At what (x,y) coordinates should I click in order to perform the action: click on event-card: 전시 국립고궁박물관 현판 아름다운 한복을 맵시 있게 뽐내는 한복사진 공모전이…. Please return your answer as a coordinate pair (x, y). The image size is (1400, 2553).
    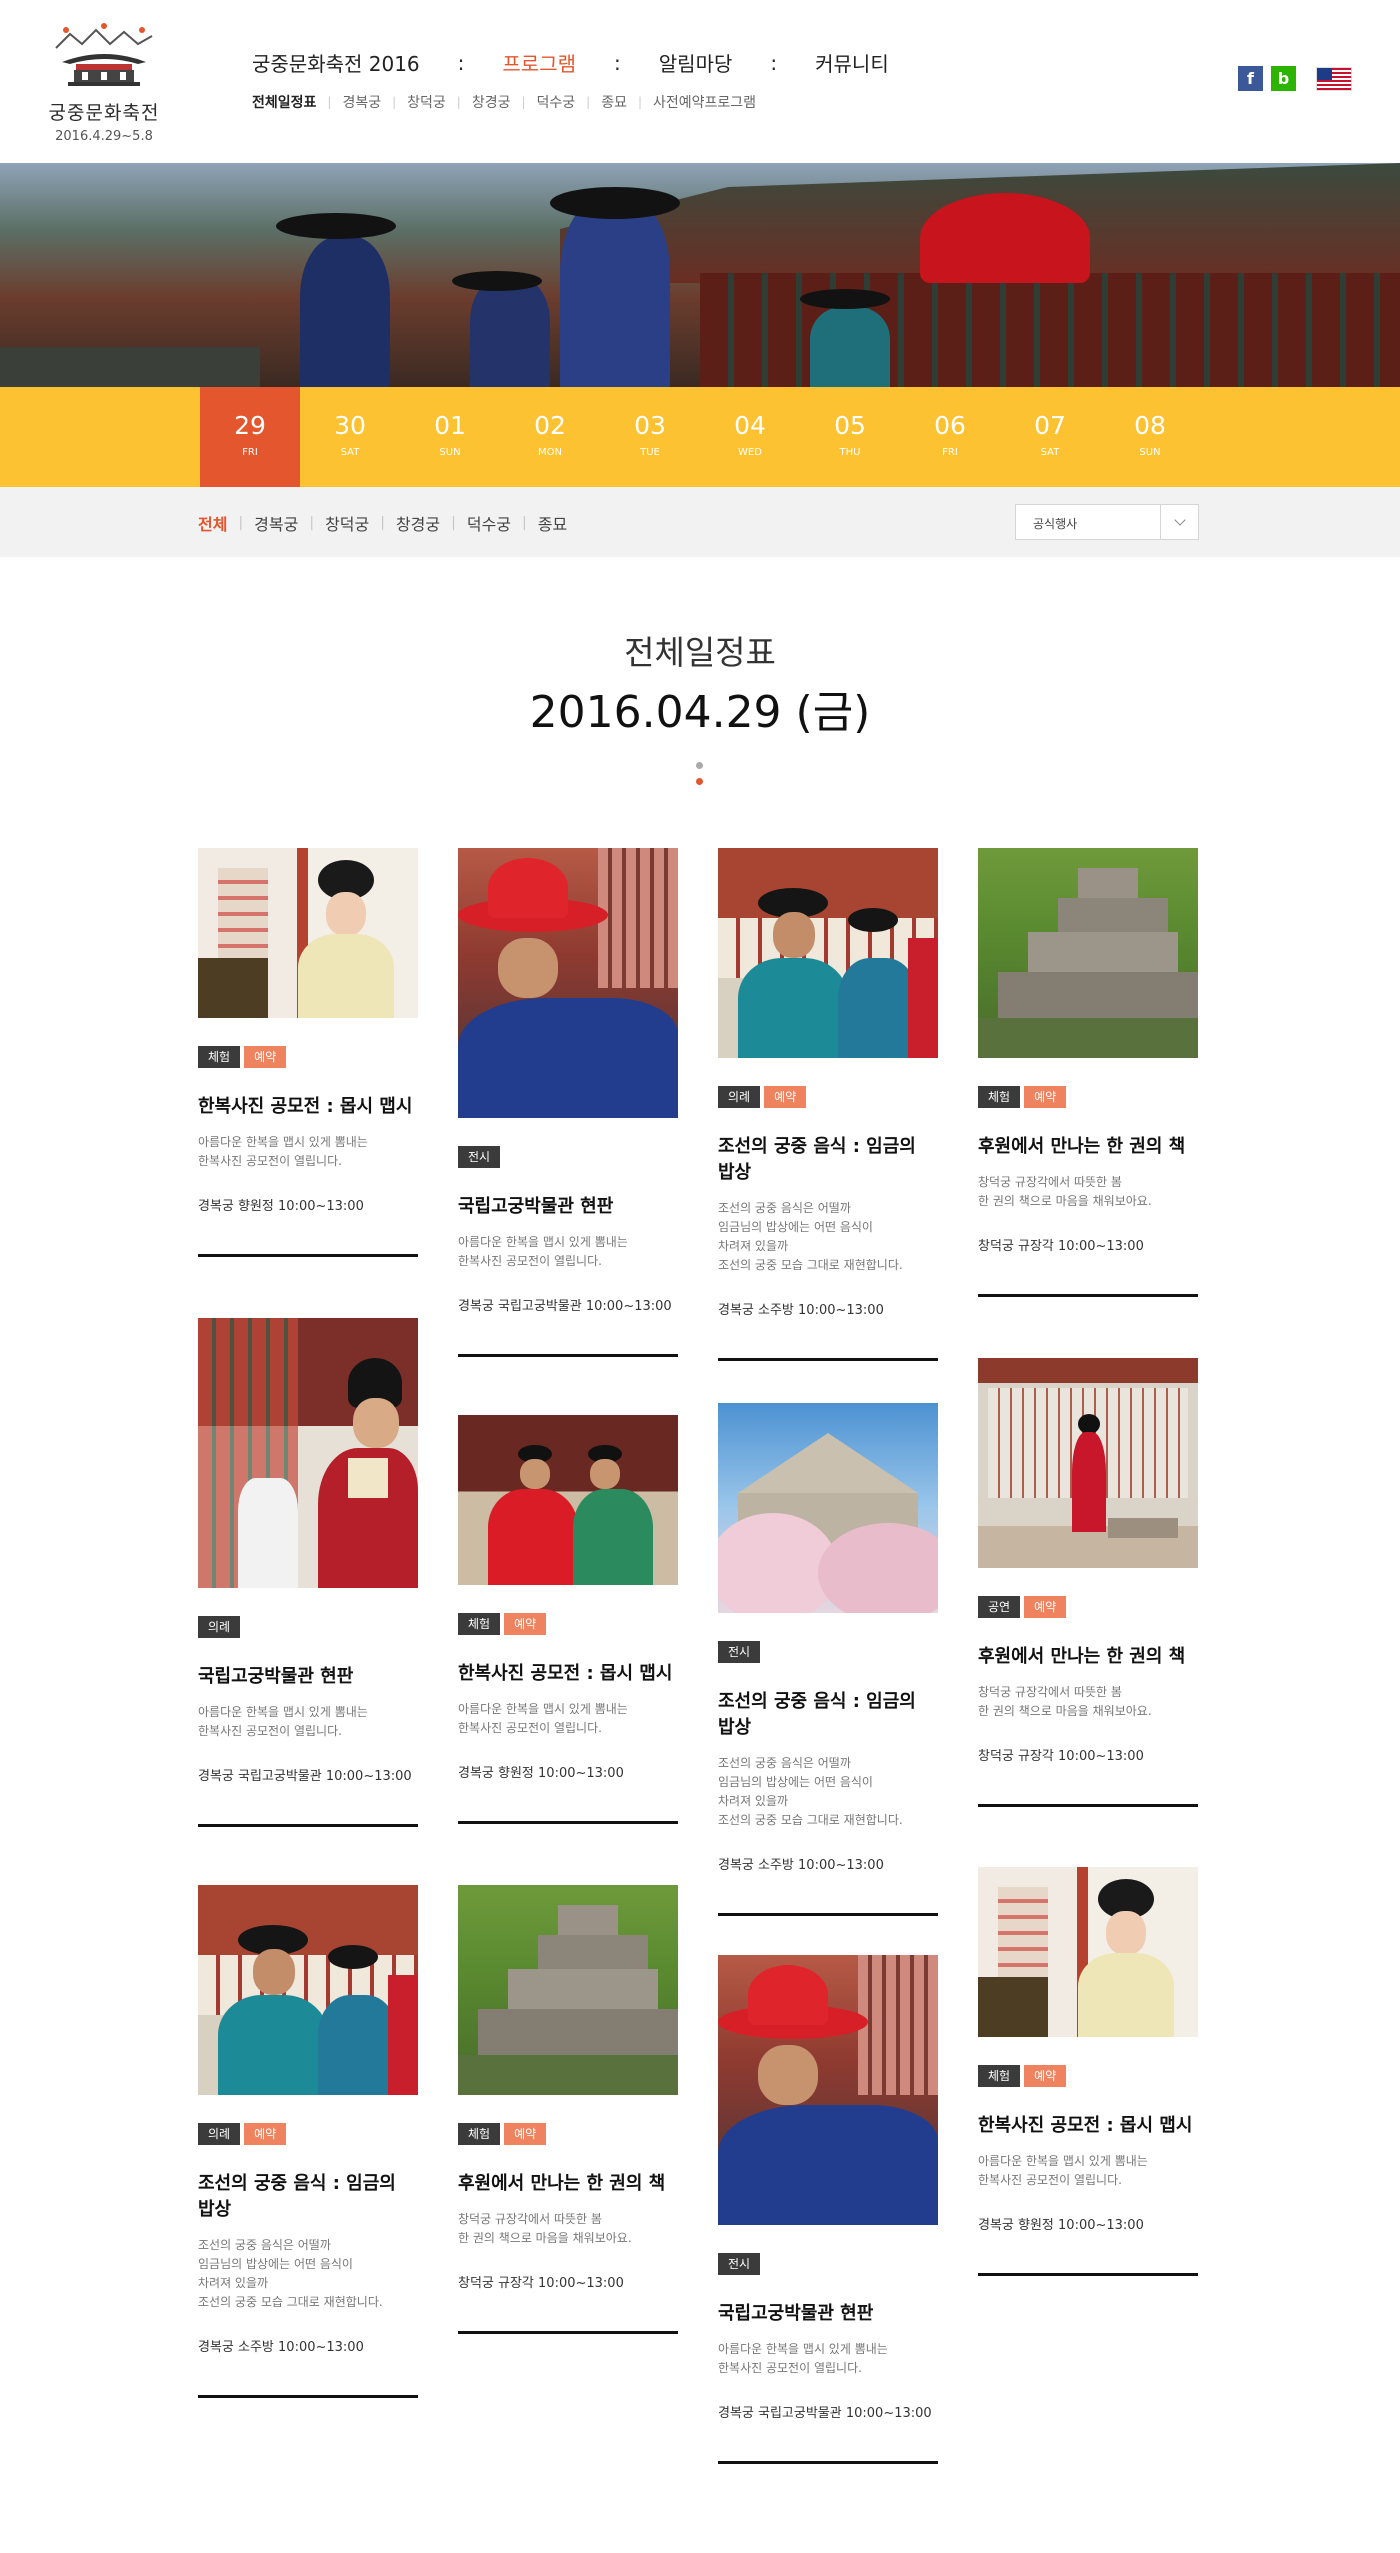
    Looking at the image, I should click on (568, 1102).